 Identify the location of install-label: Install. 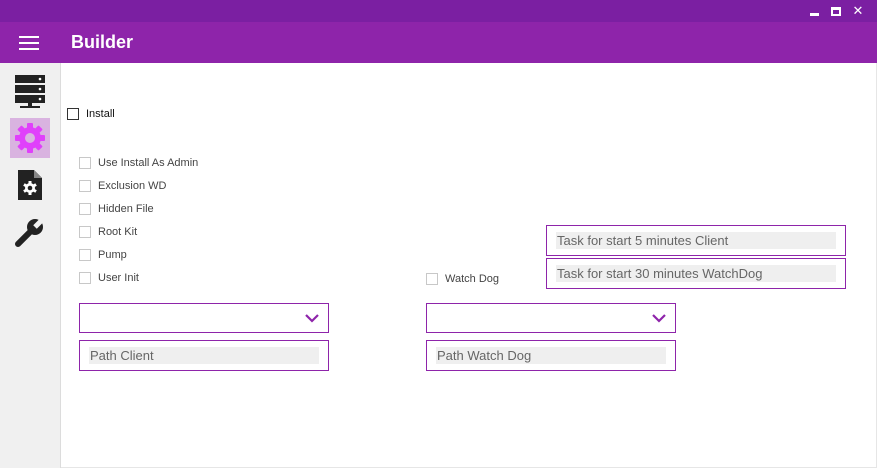
(100, 114).